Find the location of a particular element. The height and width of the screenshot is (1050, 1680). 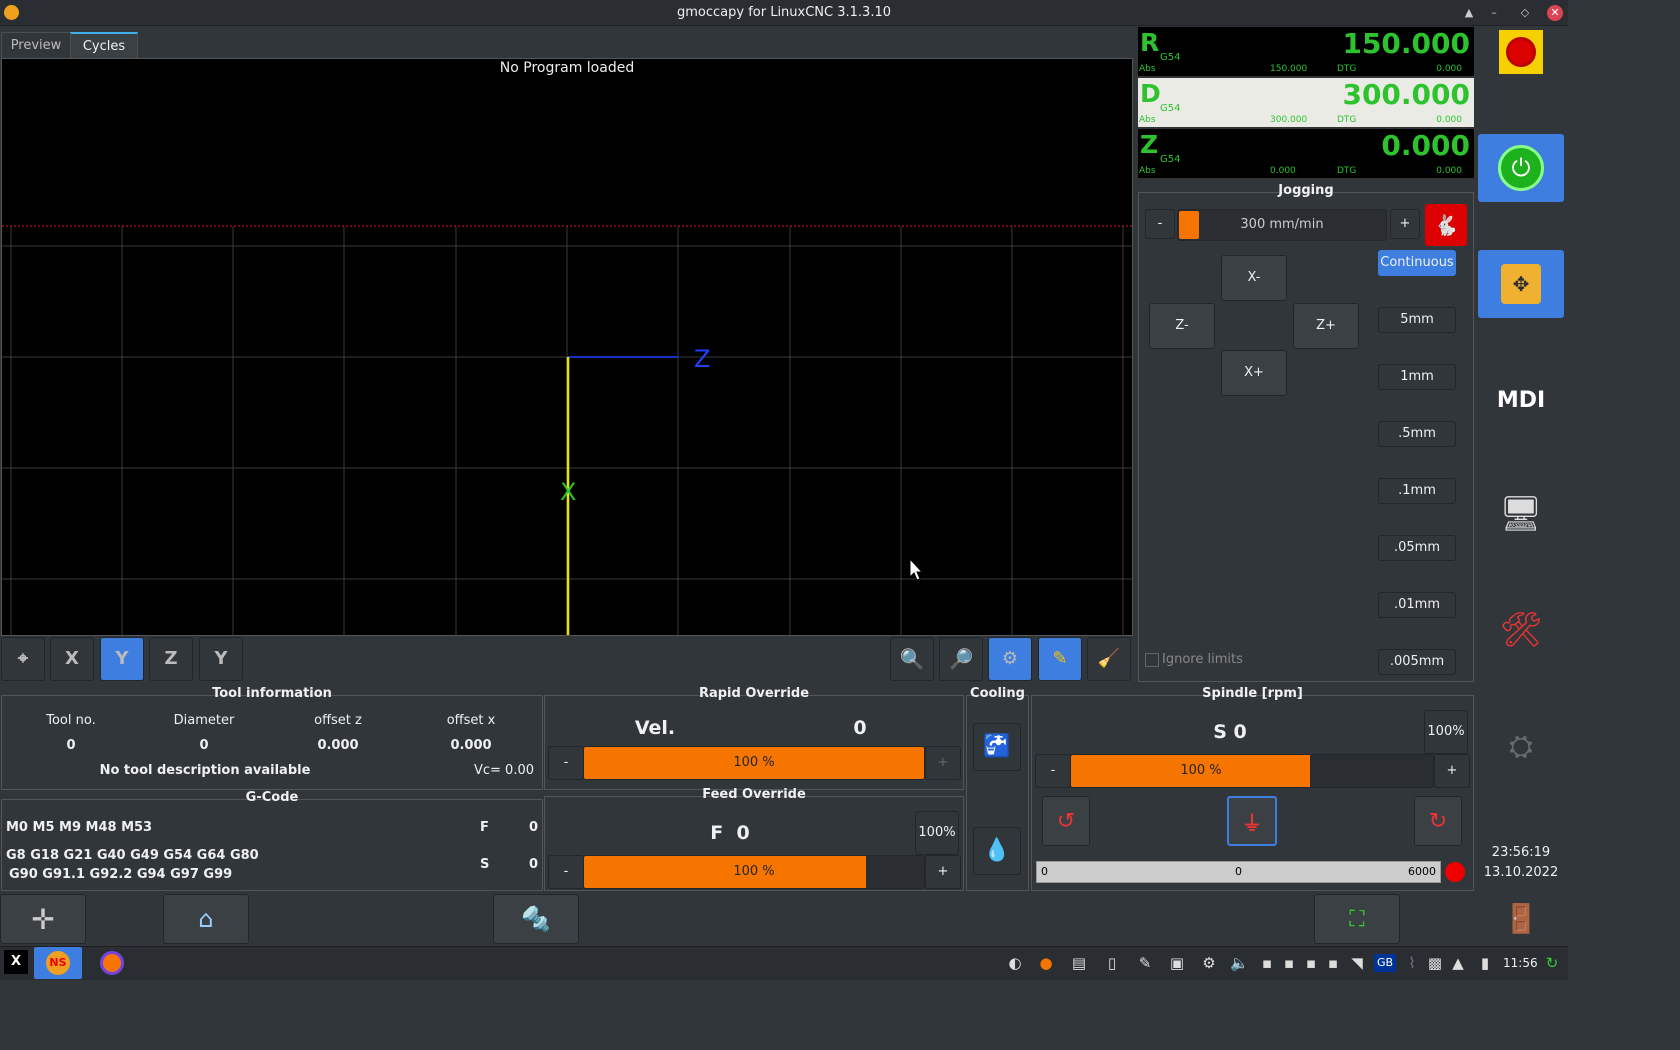

pencil-icon: ✎ is located at coordinates (1060, 659).